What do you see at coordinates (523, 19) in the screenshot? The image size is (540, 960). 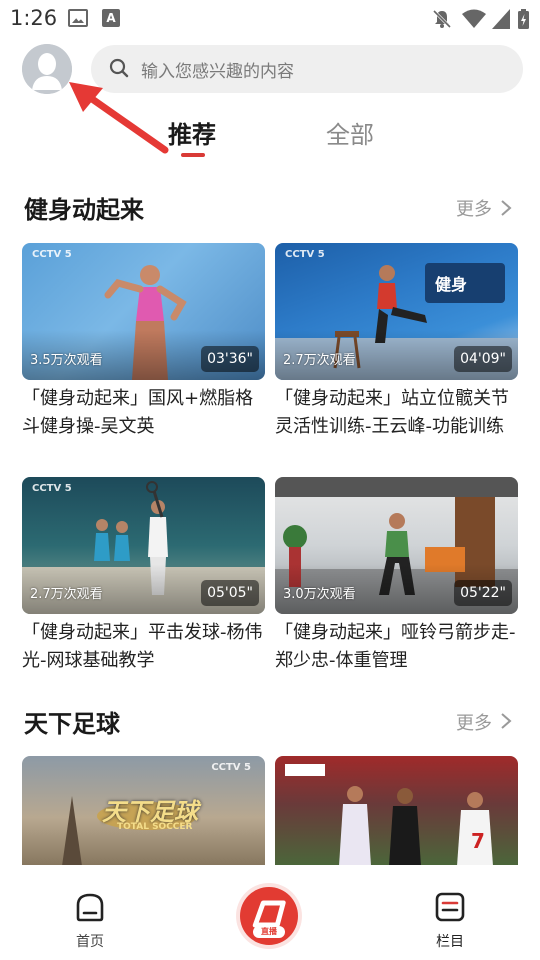 I see `battery-charging-icon` at bounding box center [523, 19].